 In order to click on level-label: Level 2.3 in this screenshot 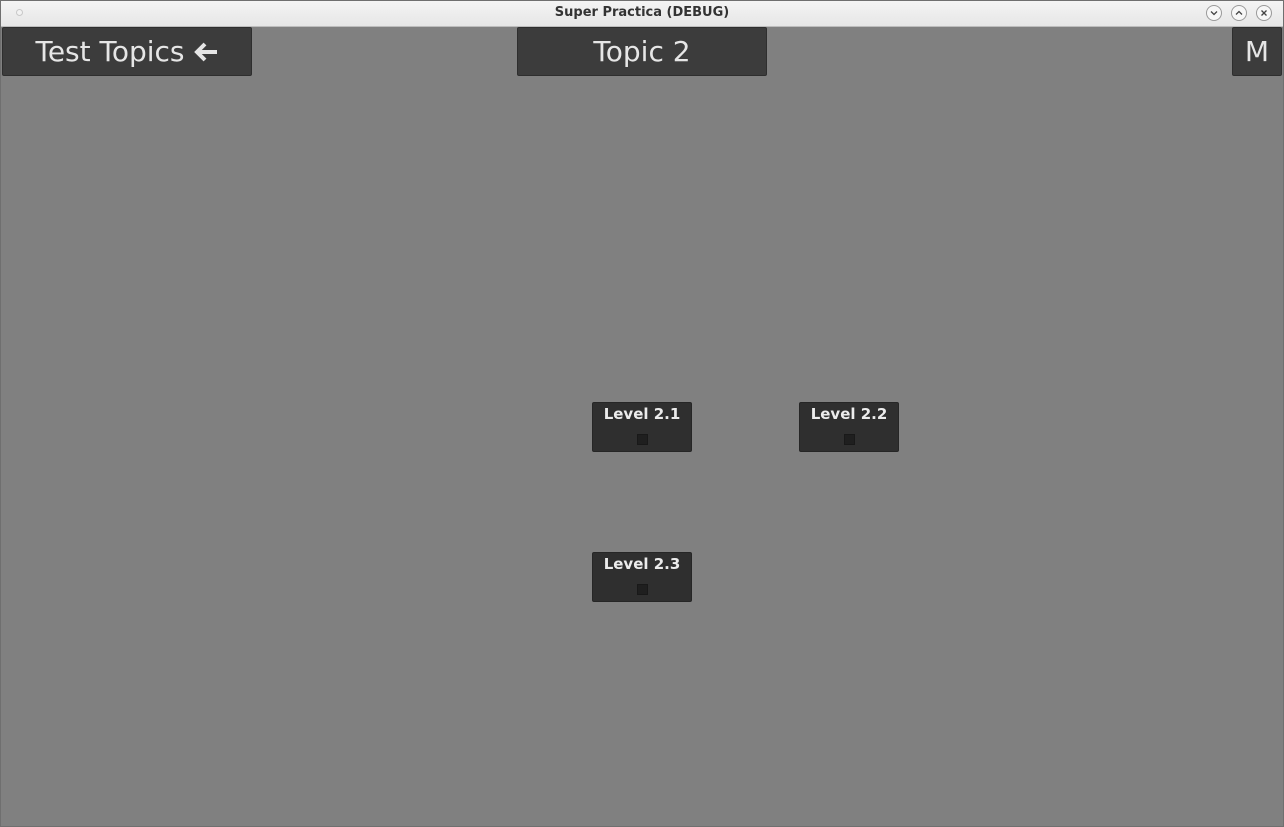, I will do `click(642, 564)`.